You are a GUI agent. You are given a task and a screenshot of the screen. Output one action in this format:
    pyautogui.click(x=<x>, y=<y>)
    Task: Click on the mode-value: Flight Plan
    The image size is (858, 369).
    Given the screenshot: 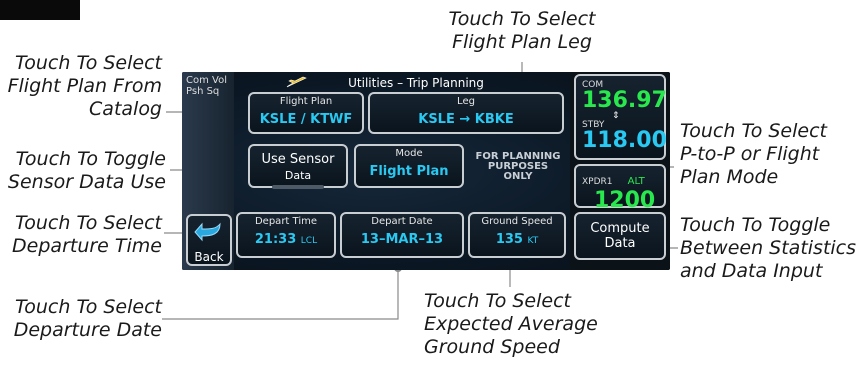 What is the action you would take?
    pyautogui.click(x=409, y=171)
    